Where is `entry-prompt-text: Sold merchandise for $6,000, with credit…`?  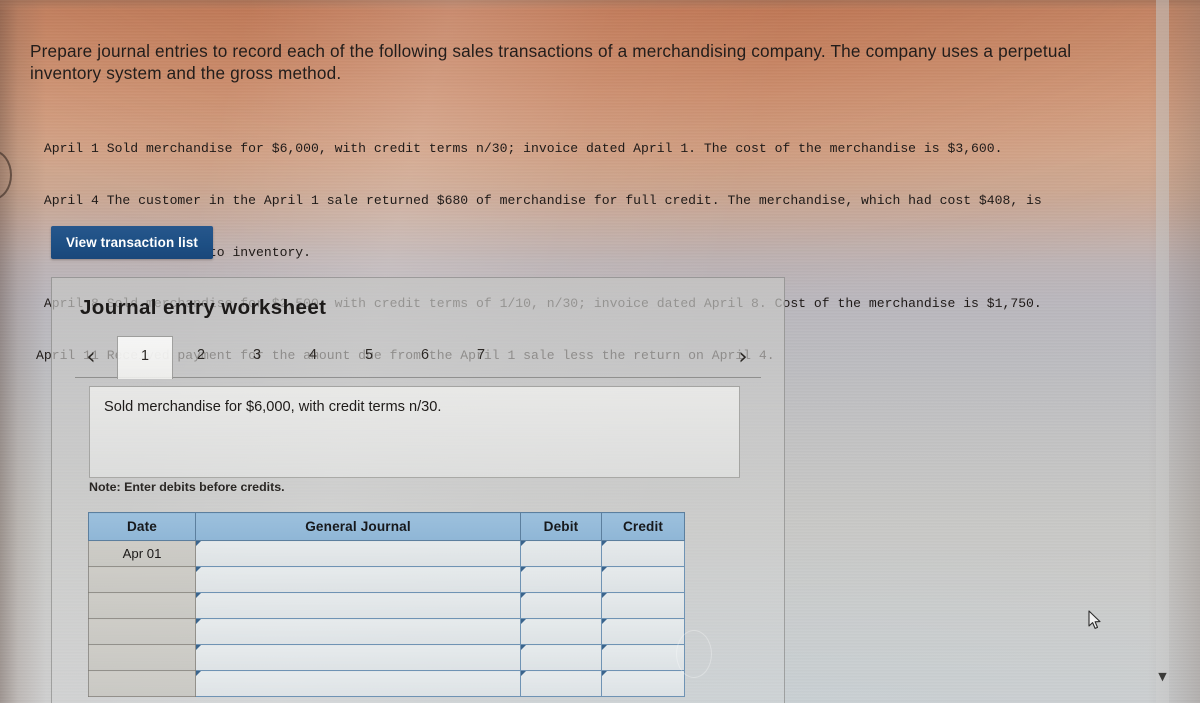 entry-prompt-text: Sold merchandise for $6,000, with credit… is located at coordinates (273, 407).